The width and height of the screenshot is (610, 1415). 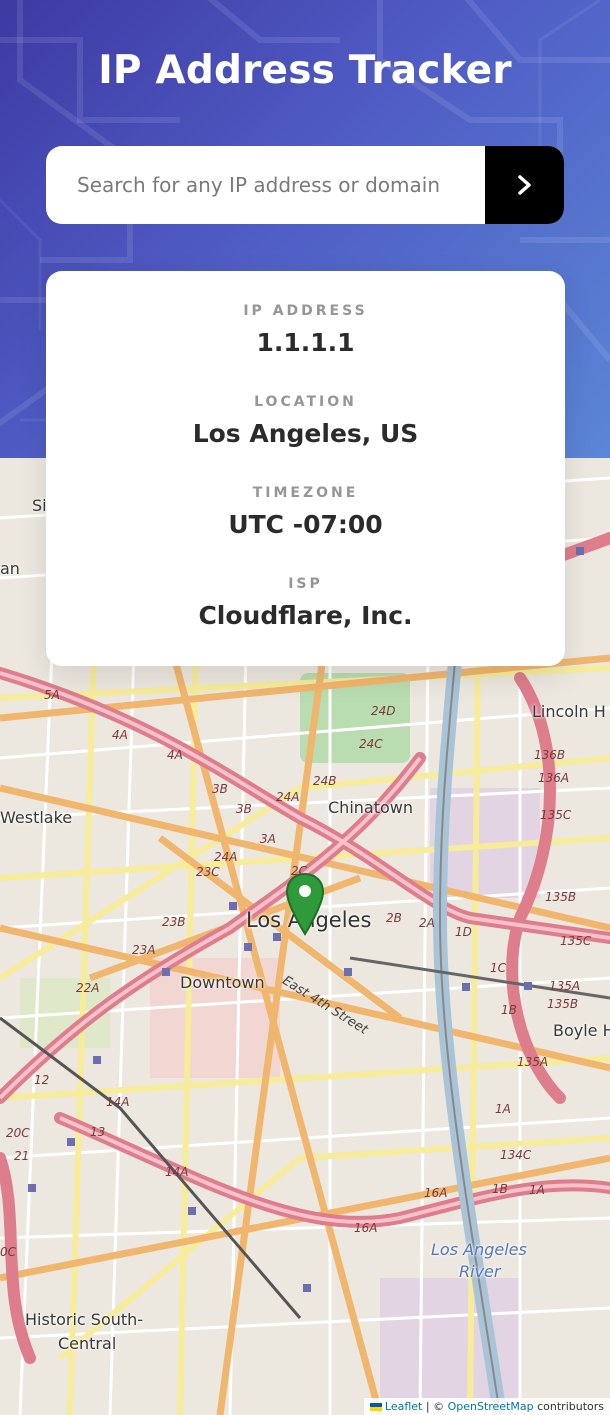 I want to click on isp-value: Cloudflare, Inc., so click(x=305, y=615).